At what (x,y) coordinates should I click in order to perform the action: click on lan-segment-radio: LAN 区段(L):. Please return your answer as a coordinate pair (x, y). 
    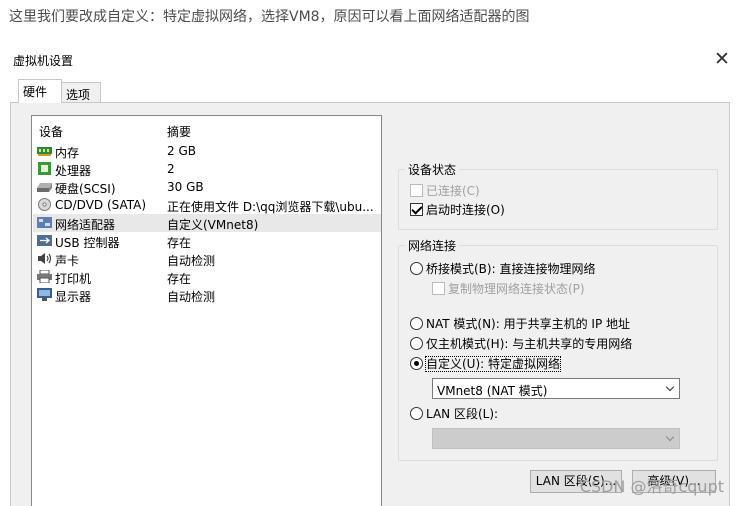
    Looking at the image, I should click on (454, 413).